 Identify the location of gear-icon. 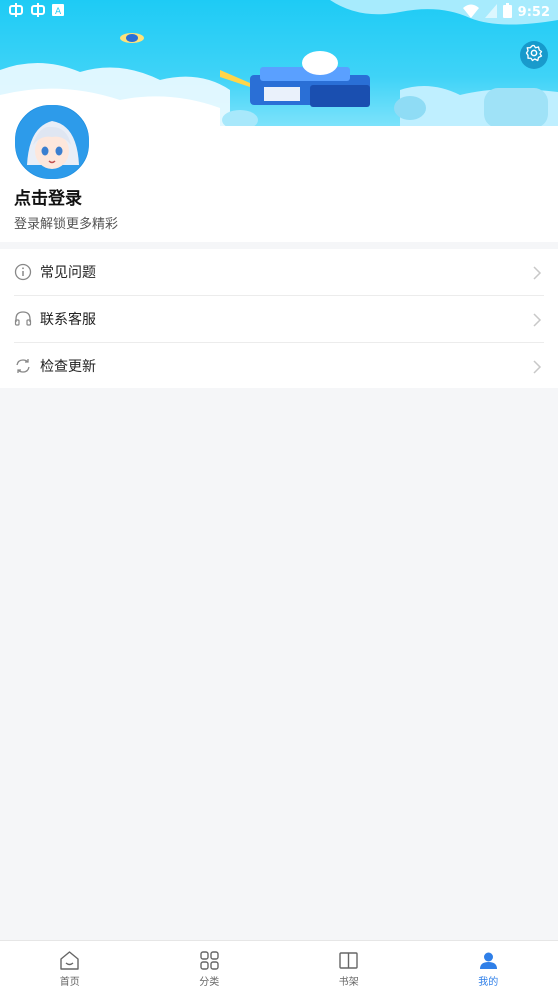
(534, 55).